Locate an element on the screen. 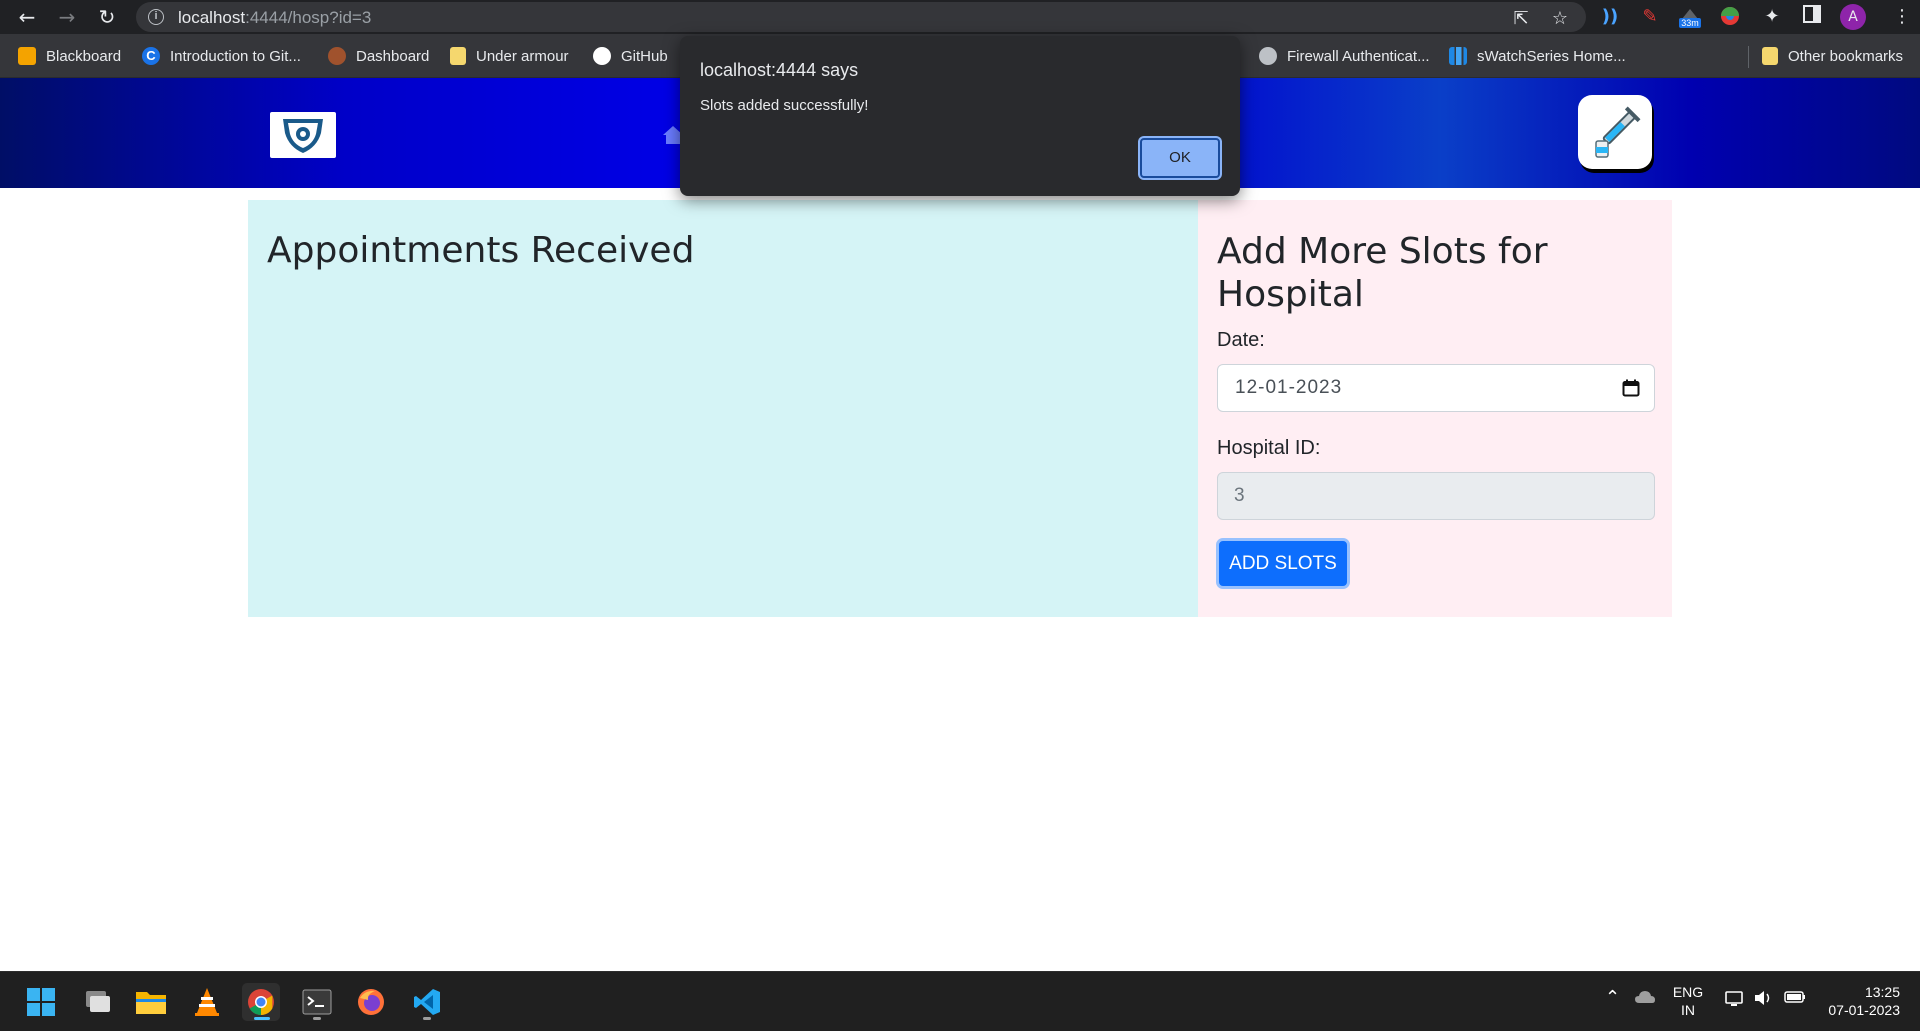 This screenshot has height=1031, width=1920. bookmark-star-icon: ☆ is located at coordinates (1560, 19).